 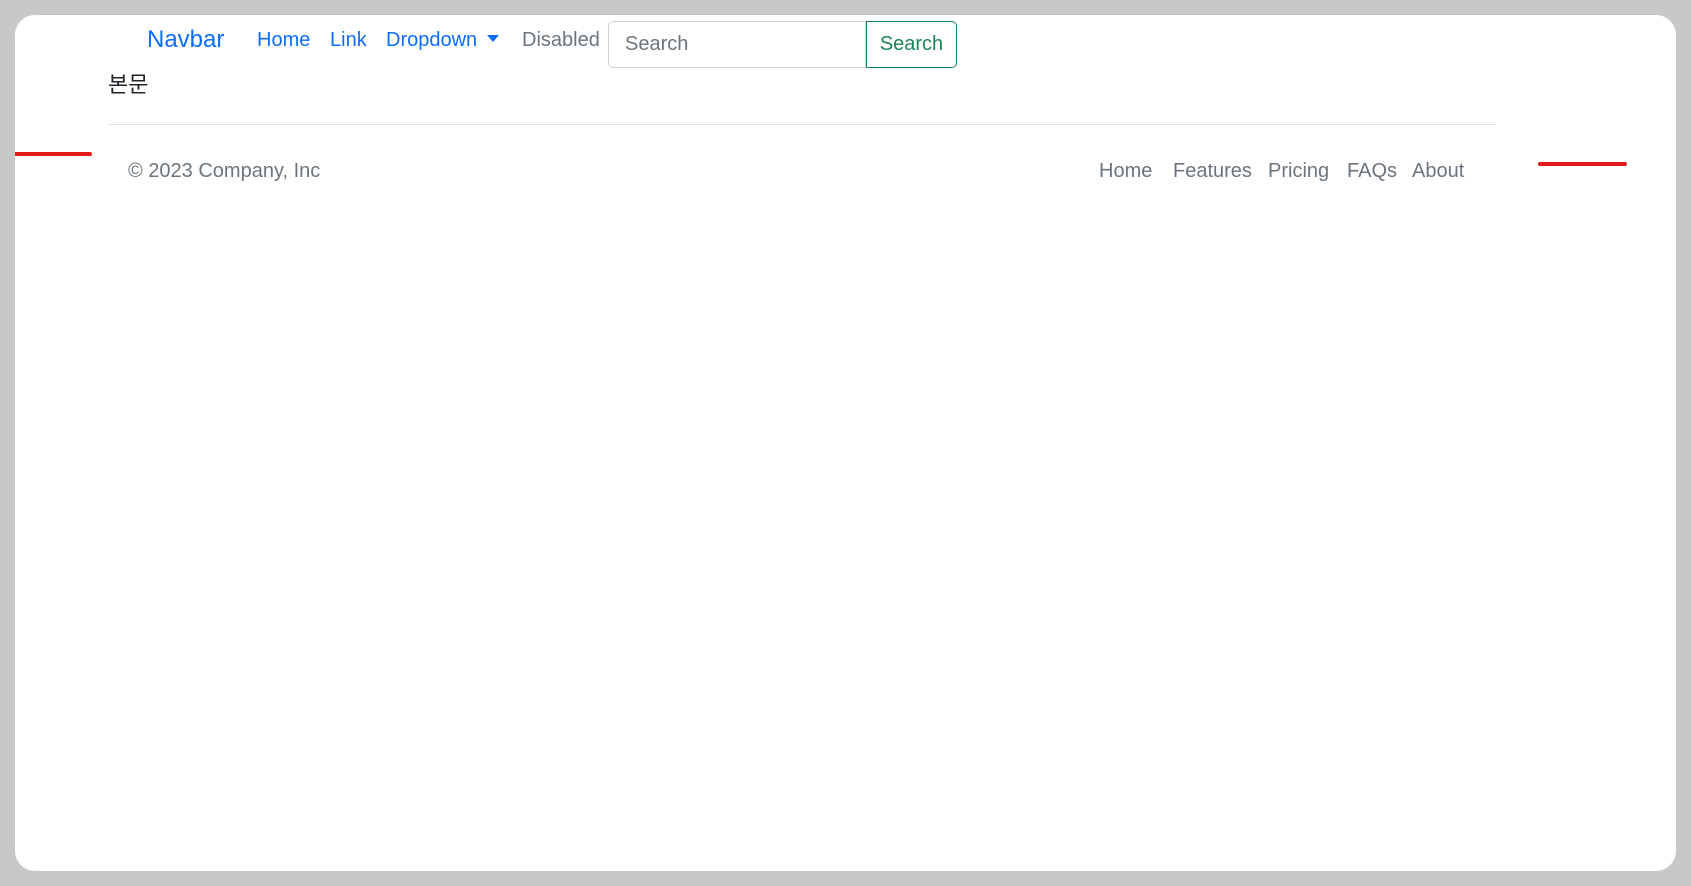 I want to click on nav-link-home: Home, so click(x=283, y=40).